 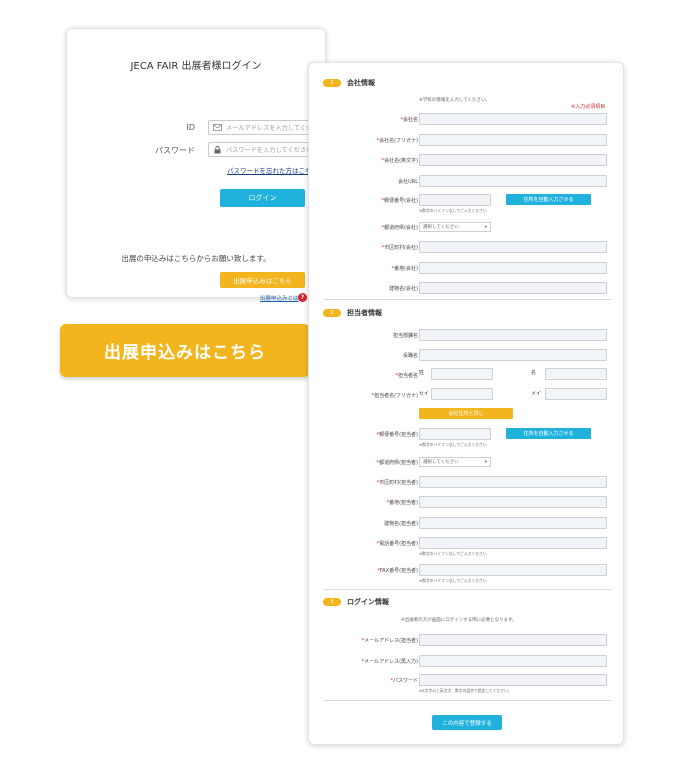 I want to click on company-street-input, so click(x=513, y=268).